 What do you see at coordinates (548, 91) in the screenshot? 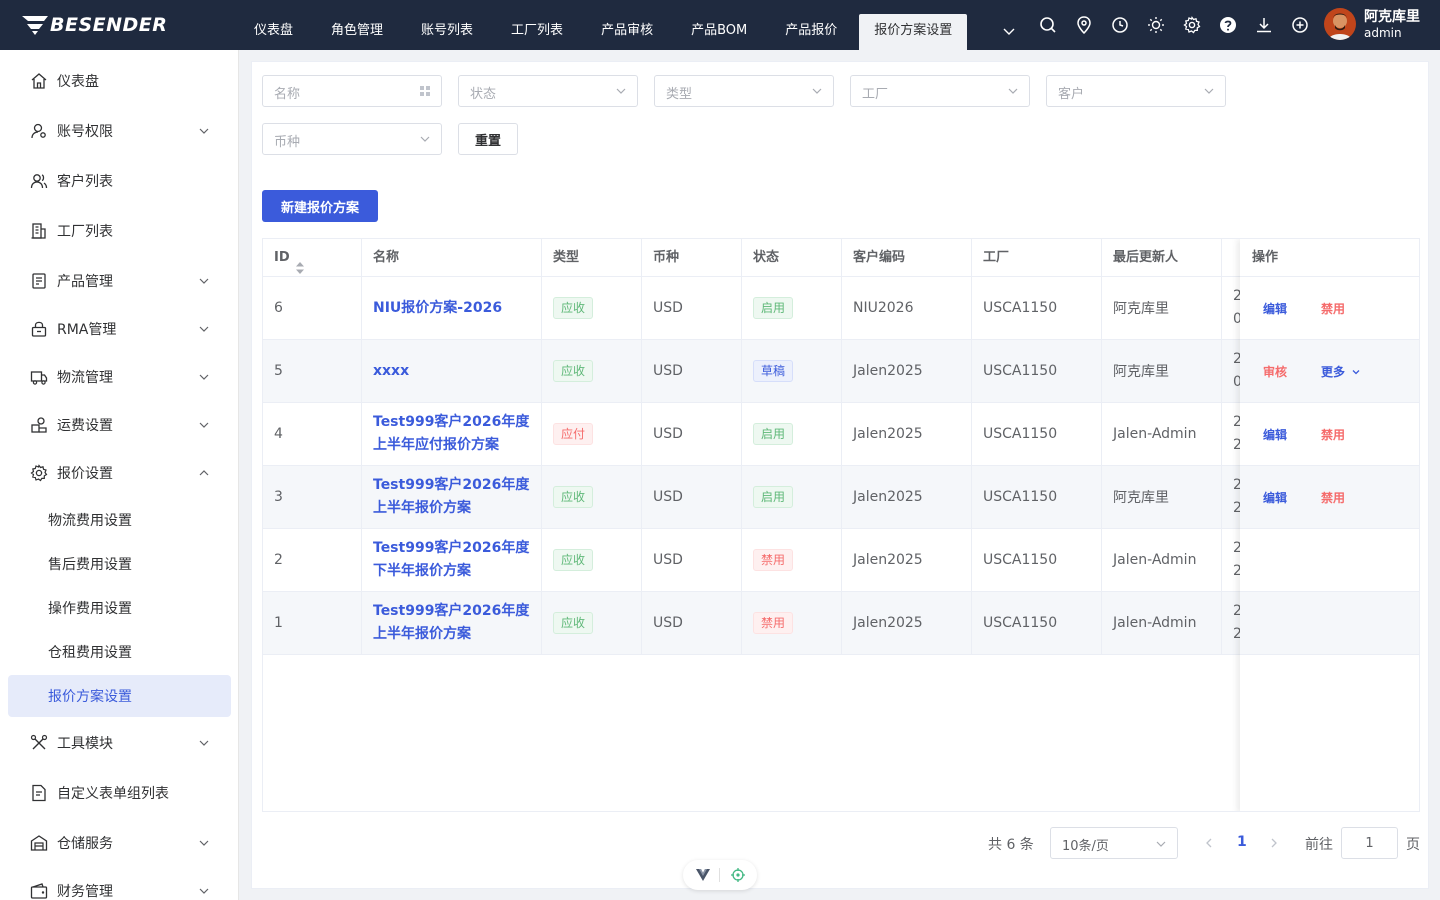
I see `status-select: 状态` at bounding box center [548, 91].